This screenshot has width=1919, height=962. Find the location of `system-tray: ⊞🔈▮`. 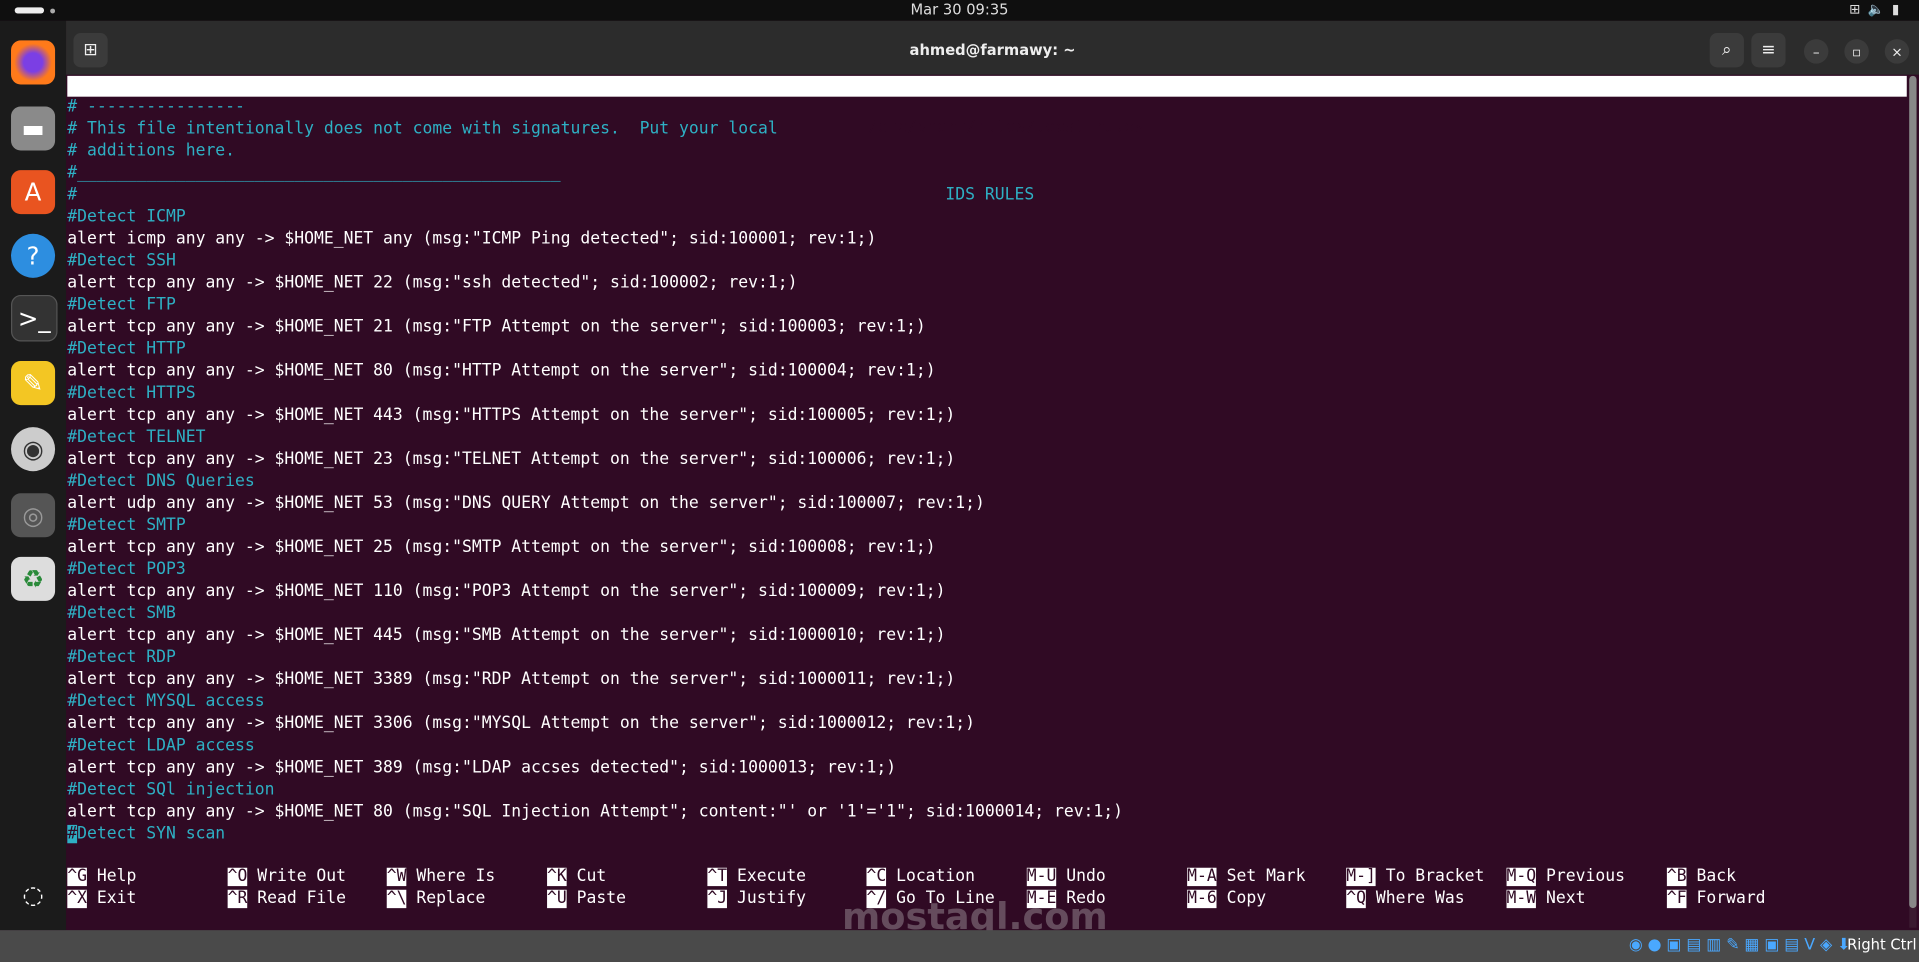

system-tray: ⊞🔈▮ is located at coordinates (1878, 9).